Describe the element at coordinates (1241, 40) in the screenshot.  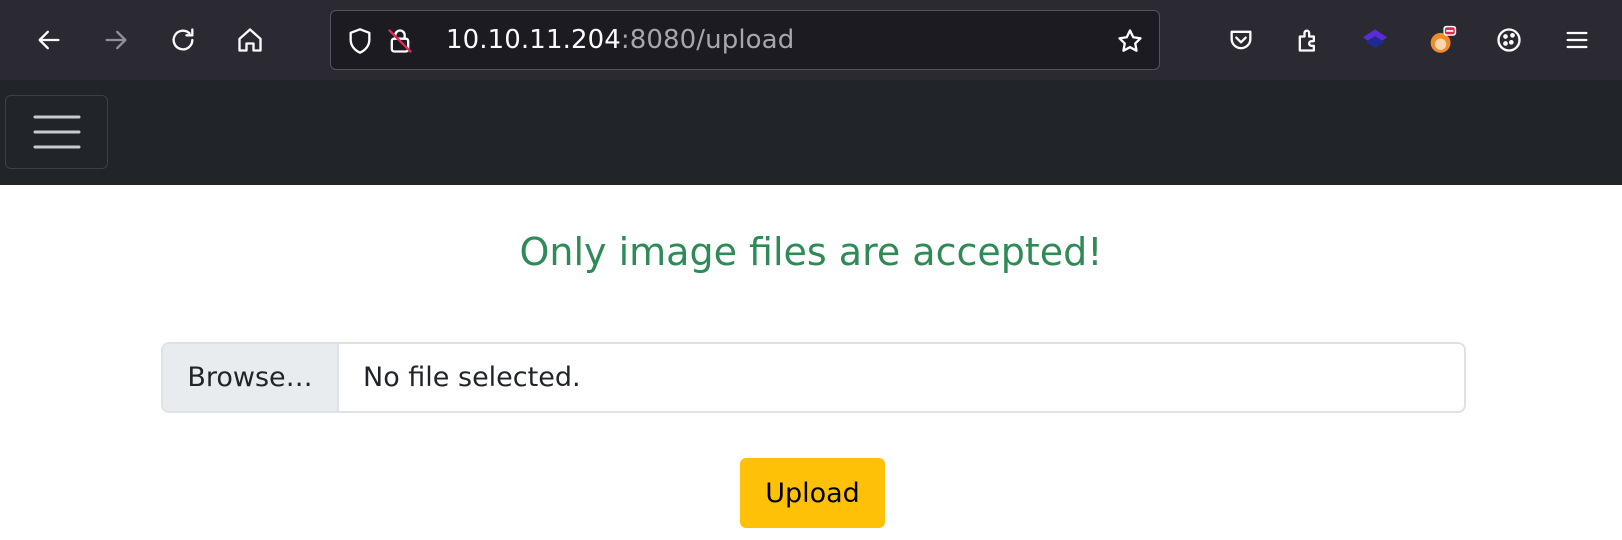
I see `pocket-icon` at that location.